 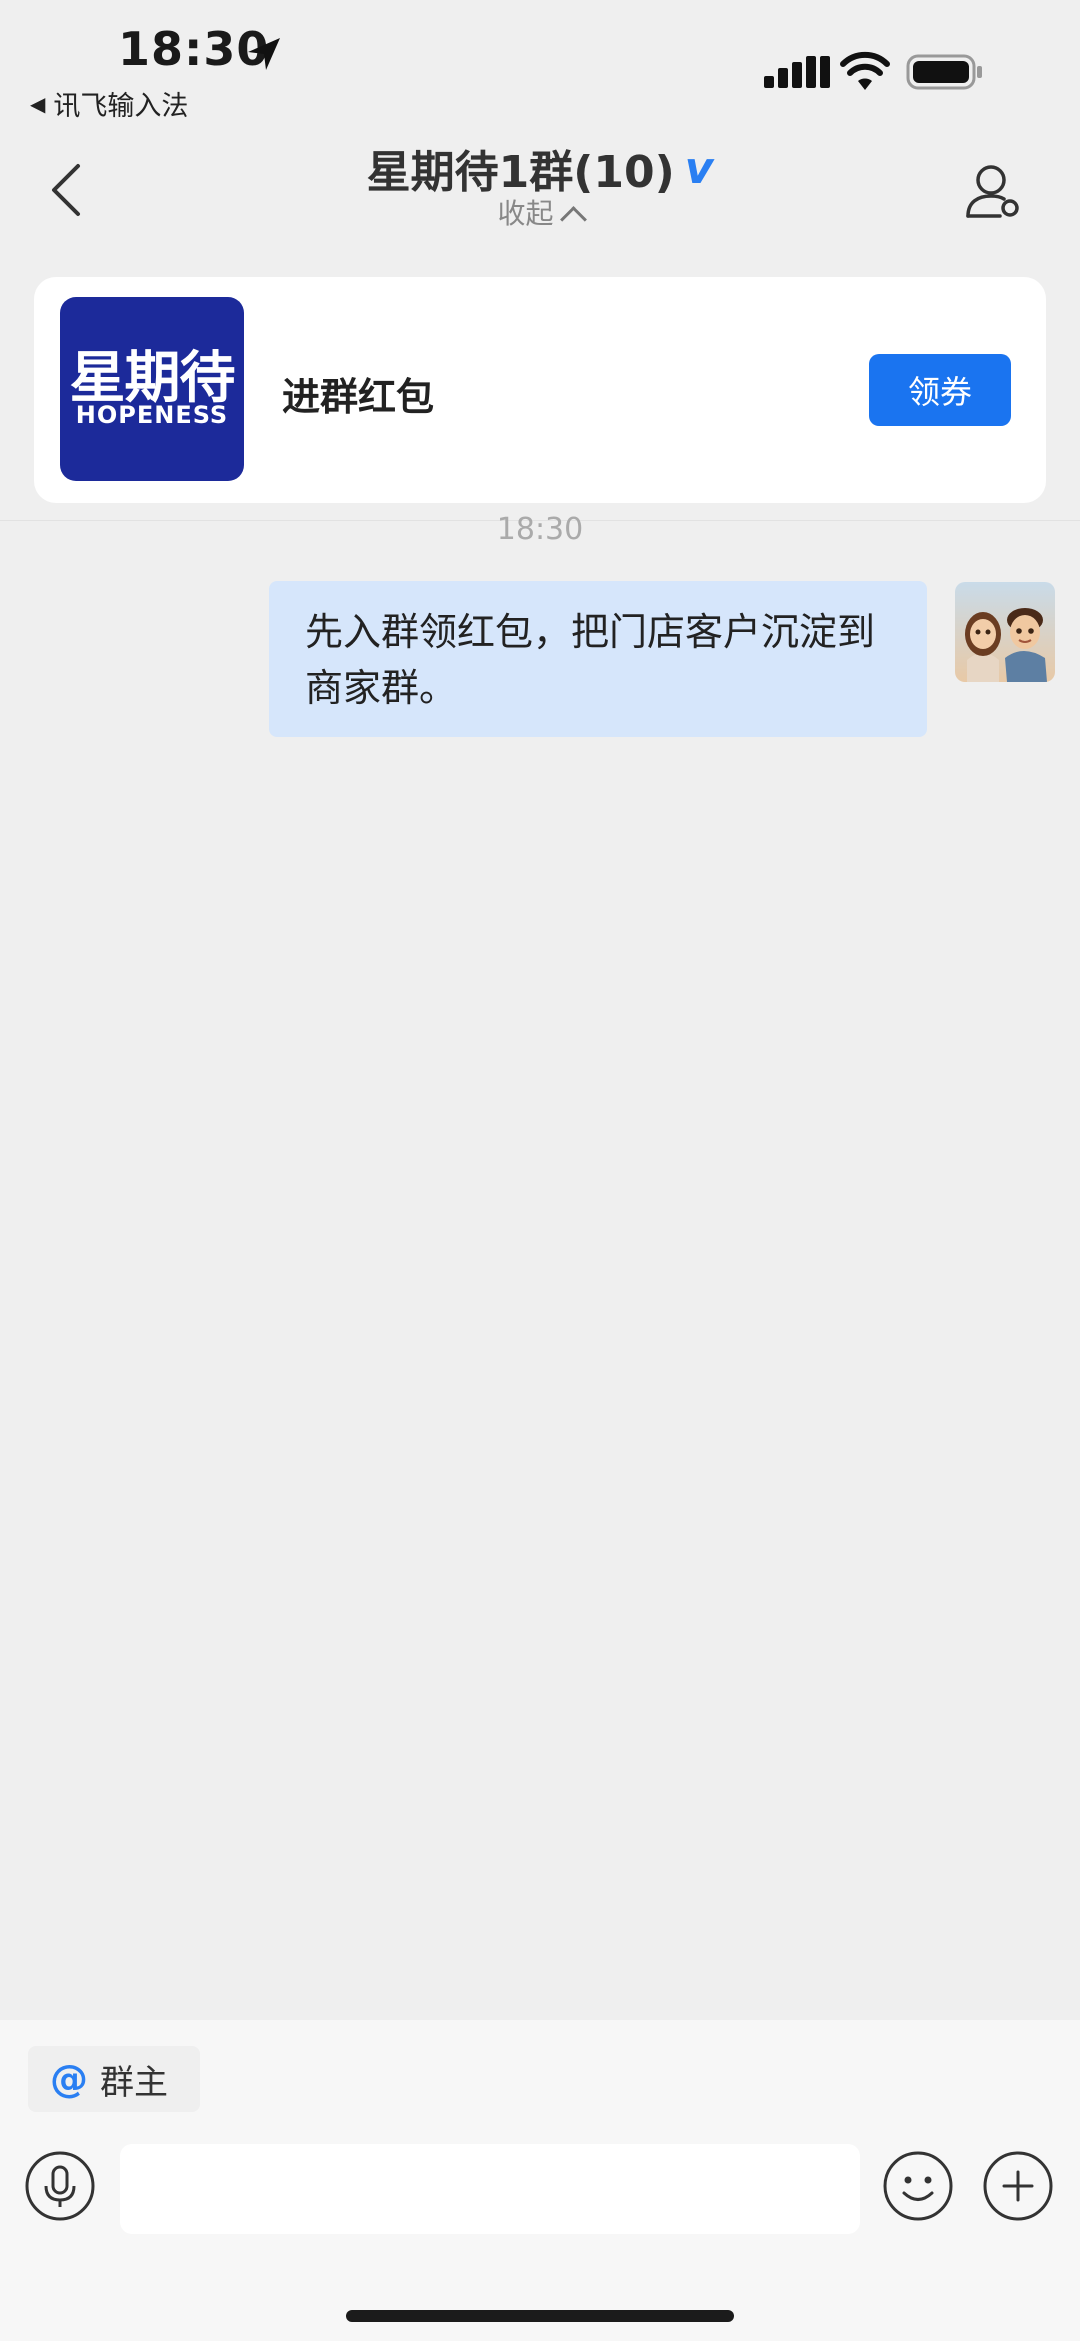 I want to click on wifi-icon, so click(x=865, y=70).